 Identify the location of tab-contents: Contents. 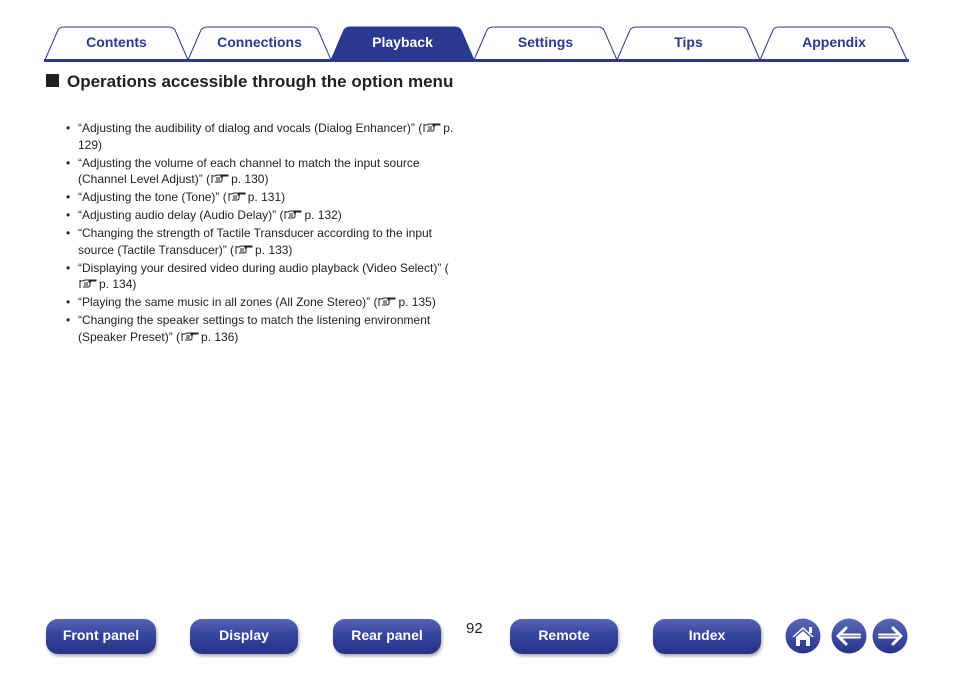
(116, 43).